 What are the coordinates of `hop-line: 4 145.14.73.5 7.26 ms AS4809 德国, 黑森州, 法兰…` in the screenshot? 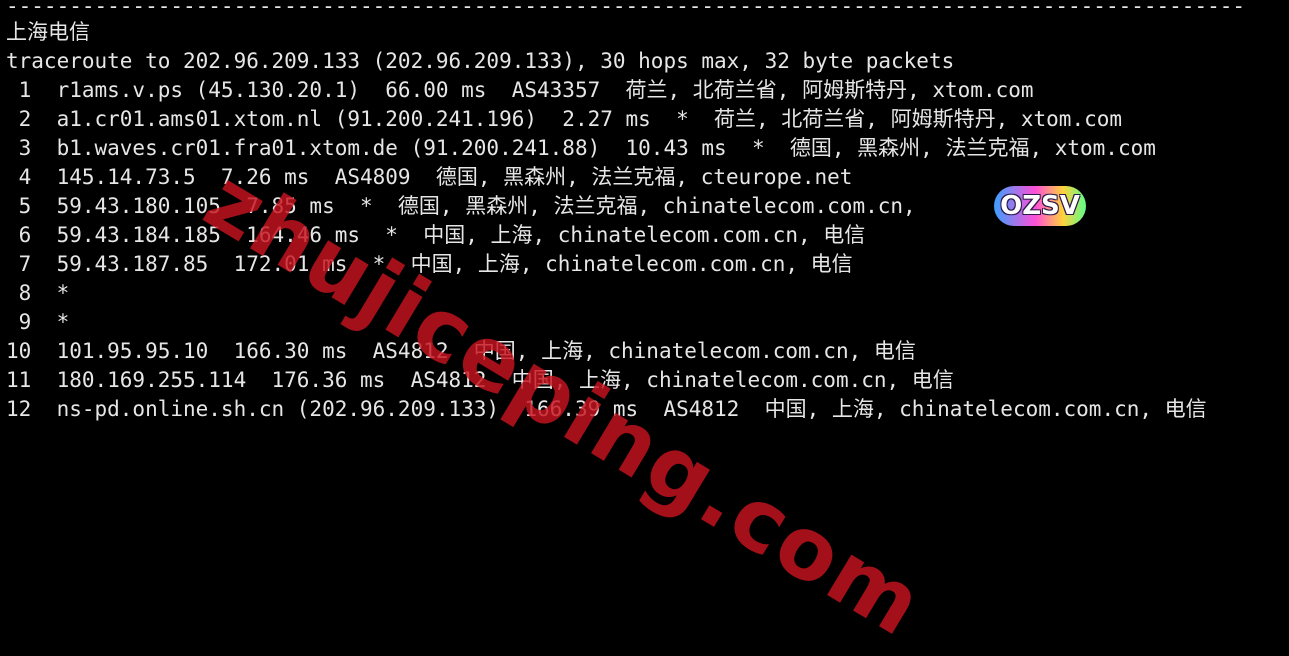 It's located at (429, 177).